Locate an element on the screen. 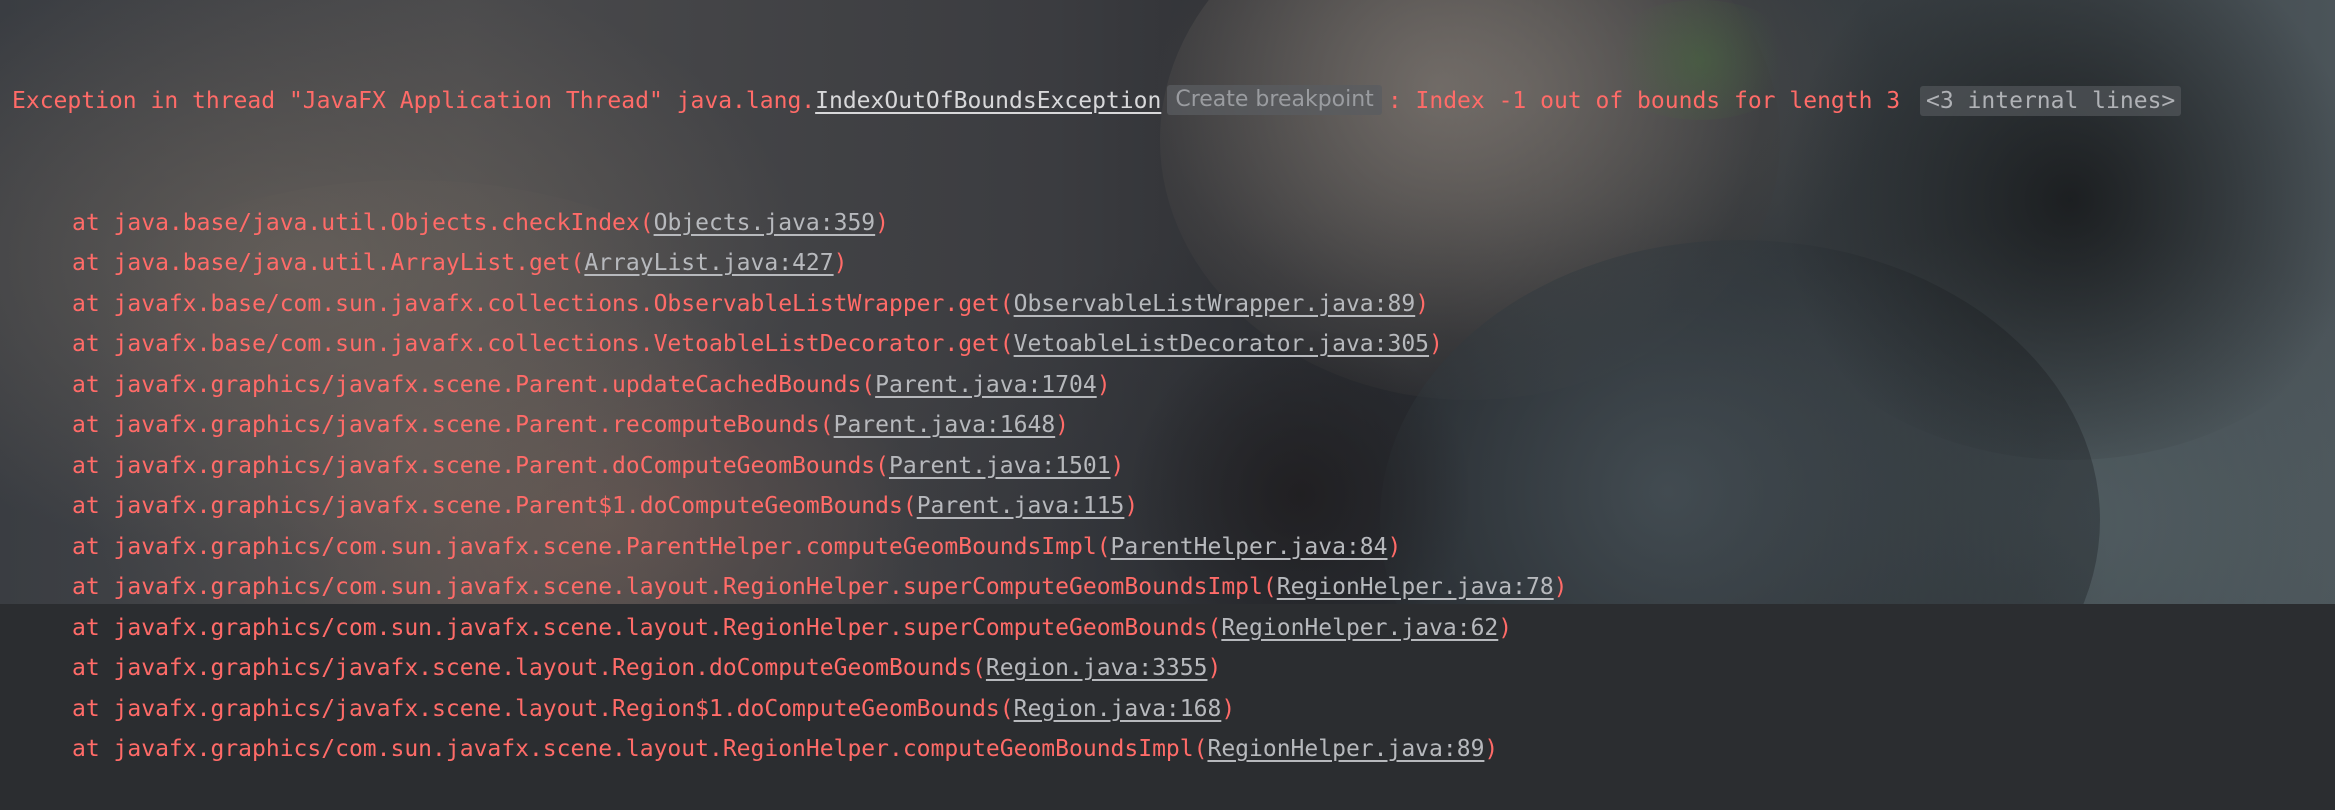  source-file-link: VetoableListDecorator.java:305 is located at coordinates (1221, 344).